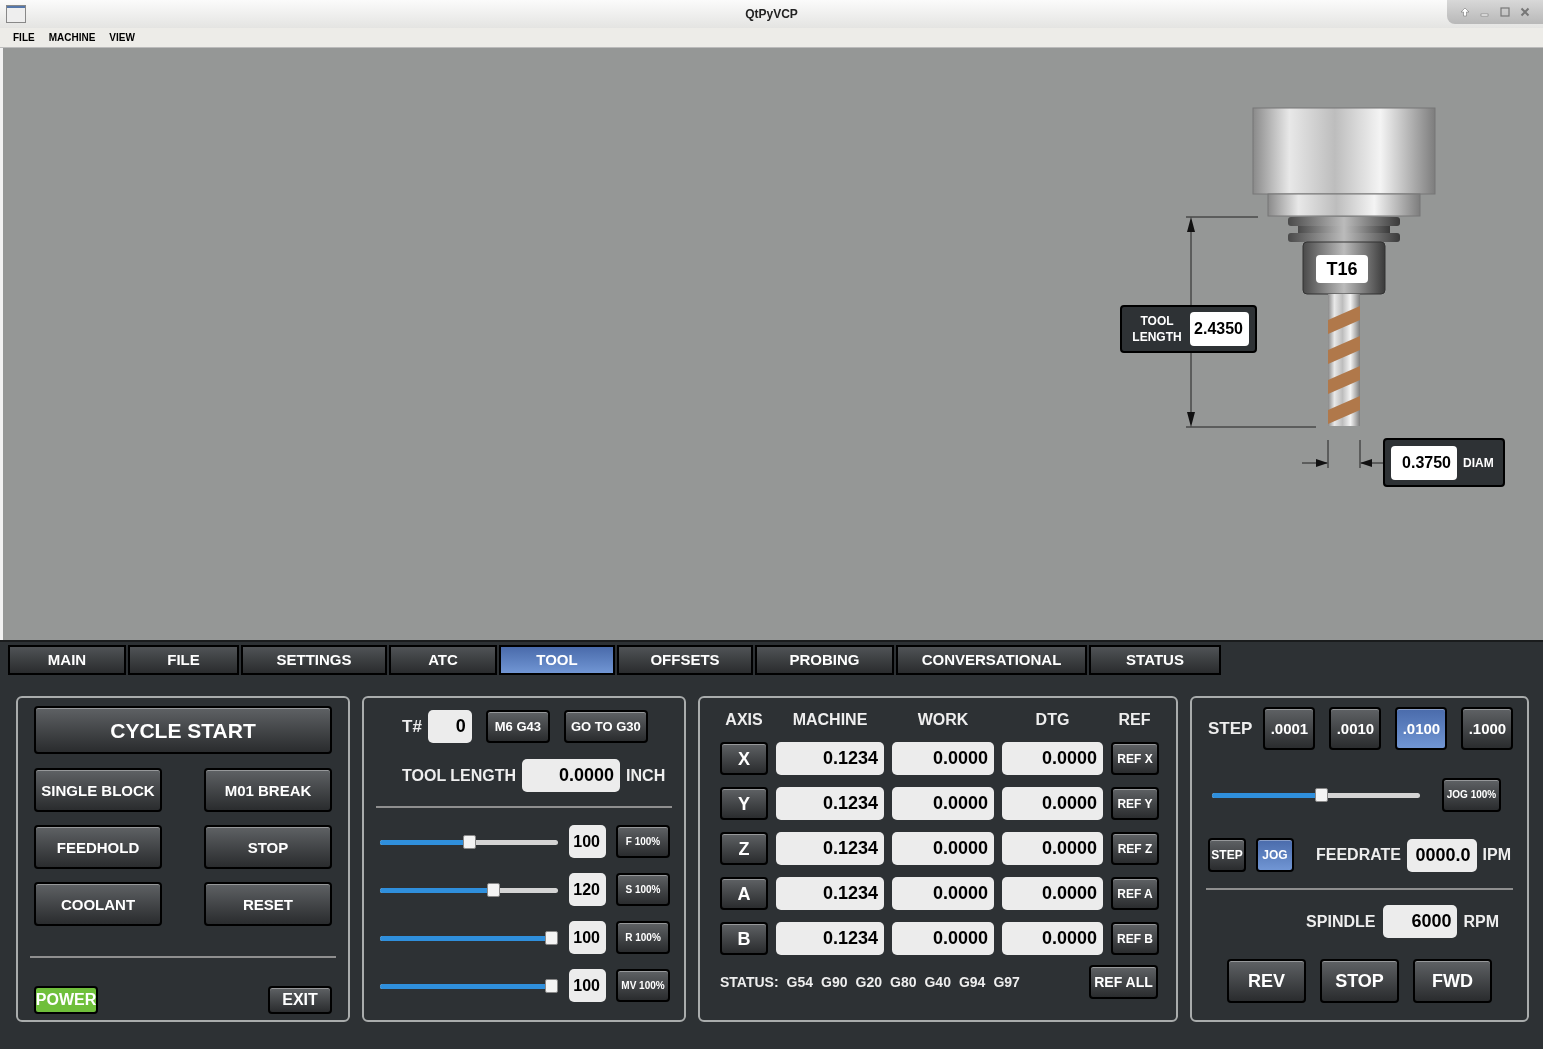 Image resolution: width=1543 pixels, height=1049 pixels. Describe the element at coordinates (1135, 848) in the screenshot. I see `reference-button: REF Z` at that location.